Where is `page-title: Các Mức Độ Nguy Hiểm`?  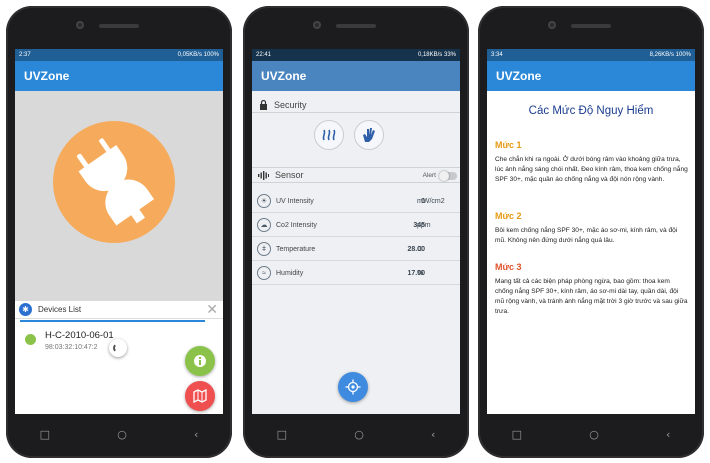 page-title: Các Mức Độ Nguy Hiểm is located at coordinates (591, 111).